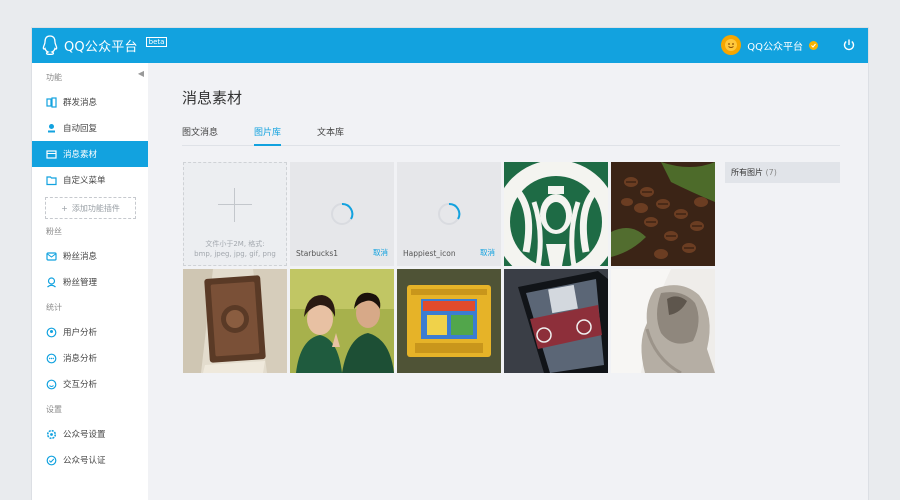  I want to click on sidebar-item-label: 粉丝管理, so click(80, 283).